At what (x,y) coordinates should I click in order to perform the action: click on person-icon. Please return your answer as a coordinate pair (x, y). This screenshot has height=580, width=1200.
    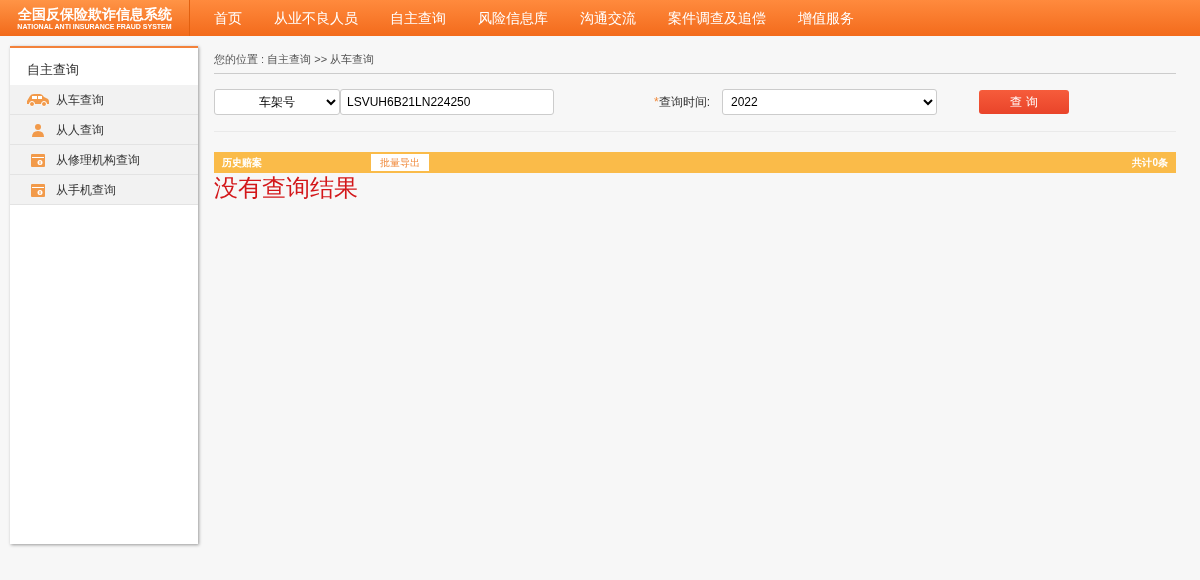
    Looking at the image, I should click on (38, 129).